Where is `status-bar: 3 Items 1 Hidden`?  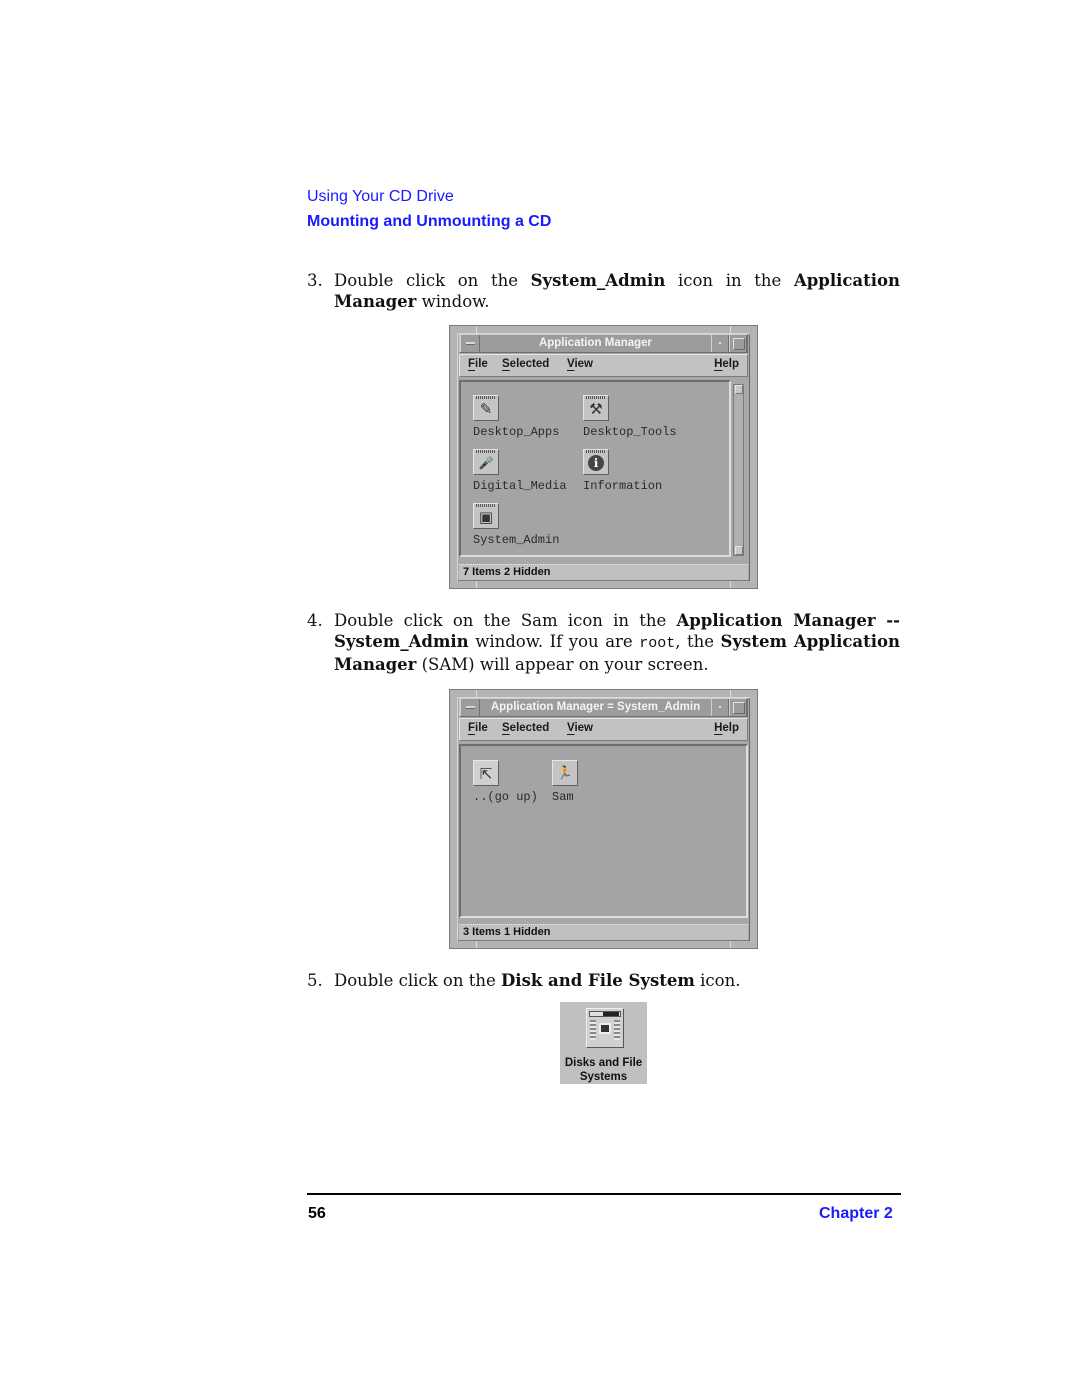
status-bar: 3 Items 1 Hidden is located at coordinates (603, 932).